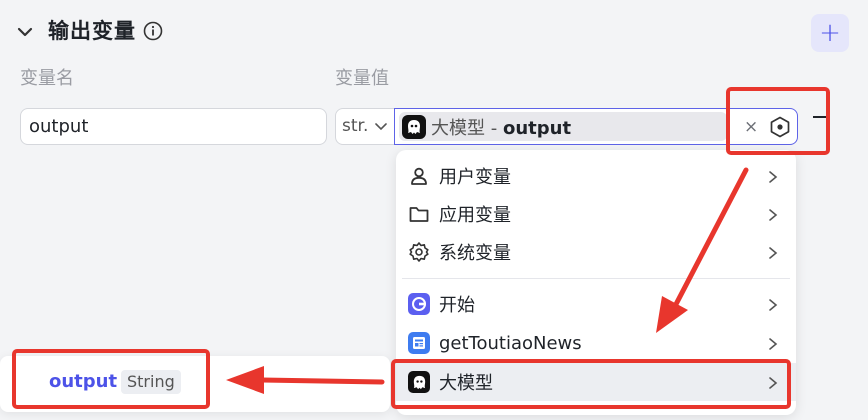 The height and width of the screenshot is (420, 868). I want to click on annotation-arrowhead-down, so click(672, 314).